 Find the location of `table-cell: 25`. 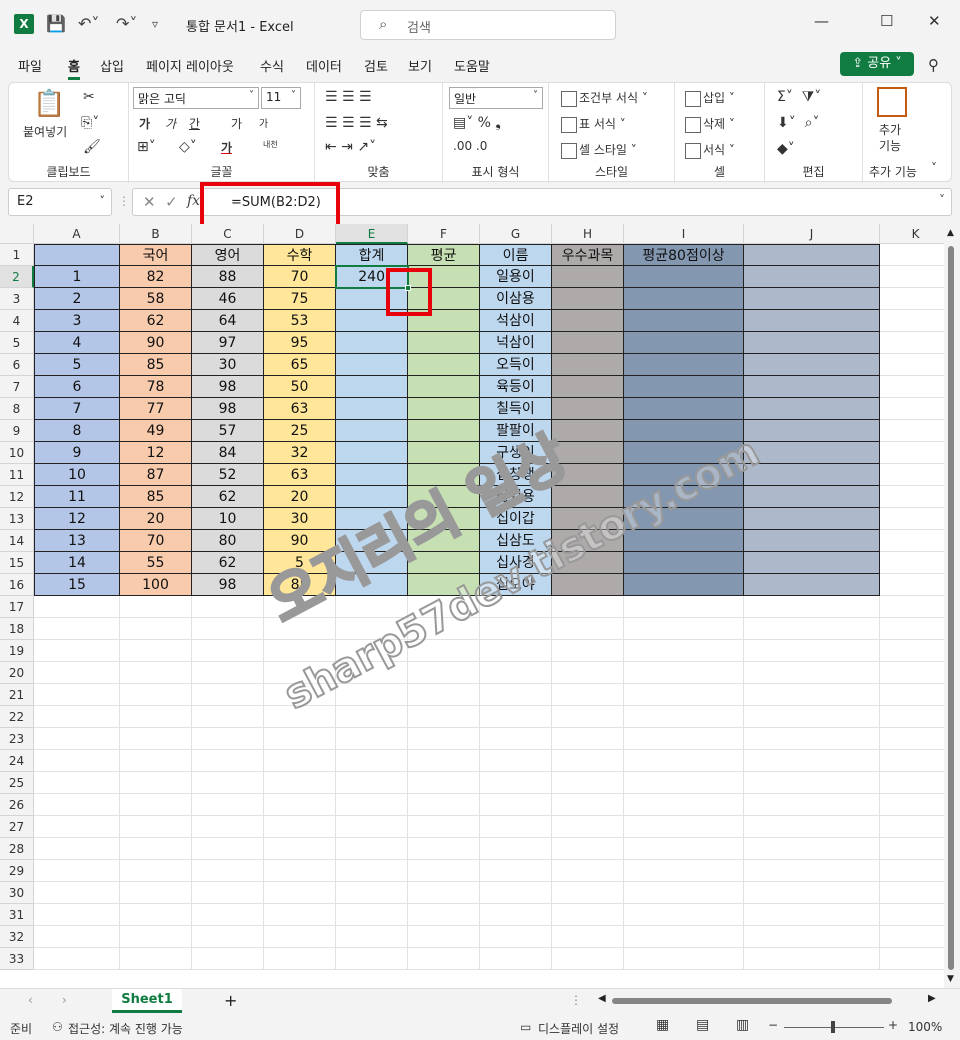

table-cell: 25 is located at coordinates (300, 431).